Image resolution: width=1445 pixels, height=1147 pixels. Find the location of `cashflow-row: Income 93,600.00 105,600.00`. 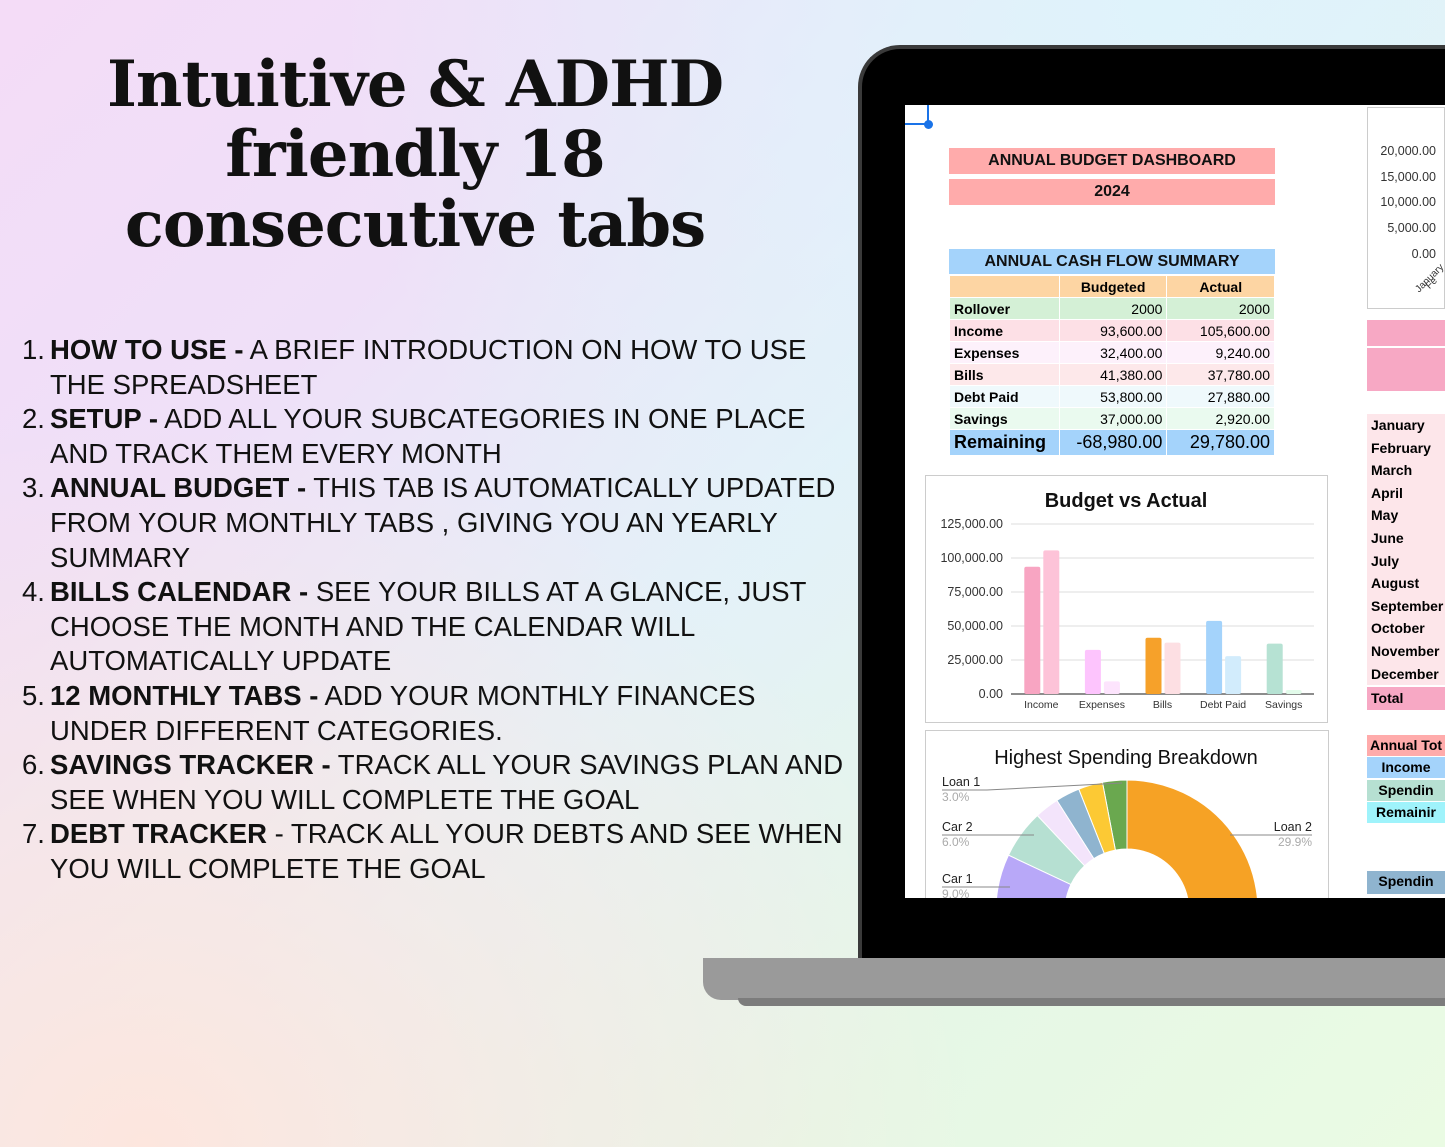

cashflow-row: Income 93,600.00 105,600.00 is located at coordinates (1112, 330).